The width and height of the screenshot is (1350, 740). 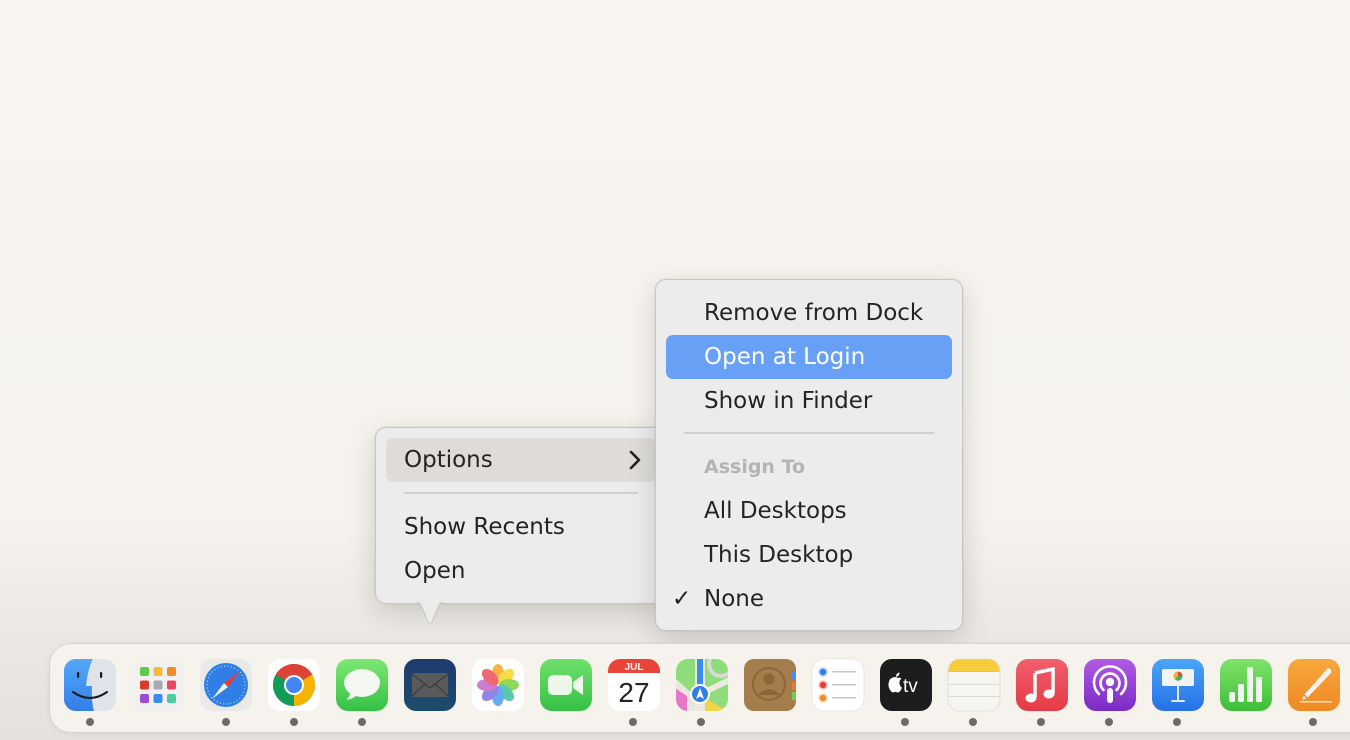 I want to click on chrome-icon, so click(x=294, y=685).